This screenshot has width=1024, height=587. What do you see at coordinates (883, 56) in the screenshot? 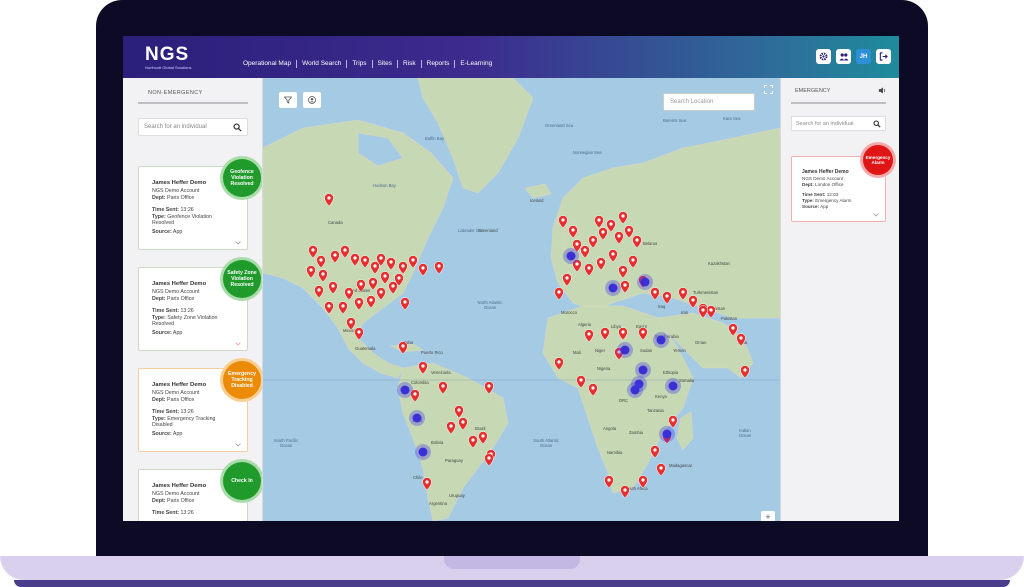
I see `logout-button` at bounding box center [883, 56].